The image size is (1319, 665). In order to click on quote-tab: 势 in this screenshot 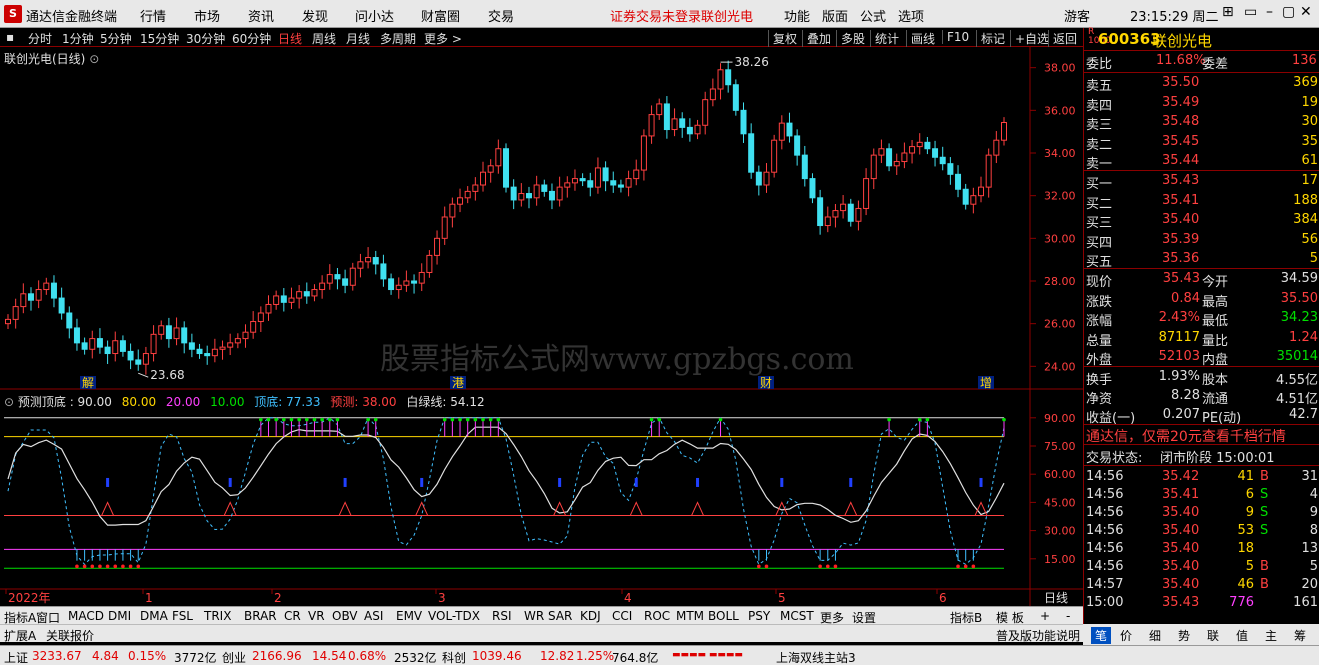, I will do `click(1184, 635)`.